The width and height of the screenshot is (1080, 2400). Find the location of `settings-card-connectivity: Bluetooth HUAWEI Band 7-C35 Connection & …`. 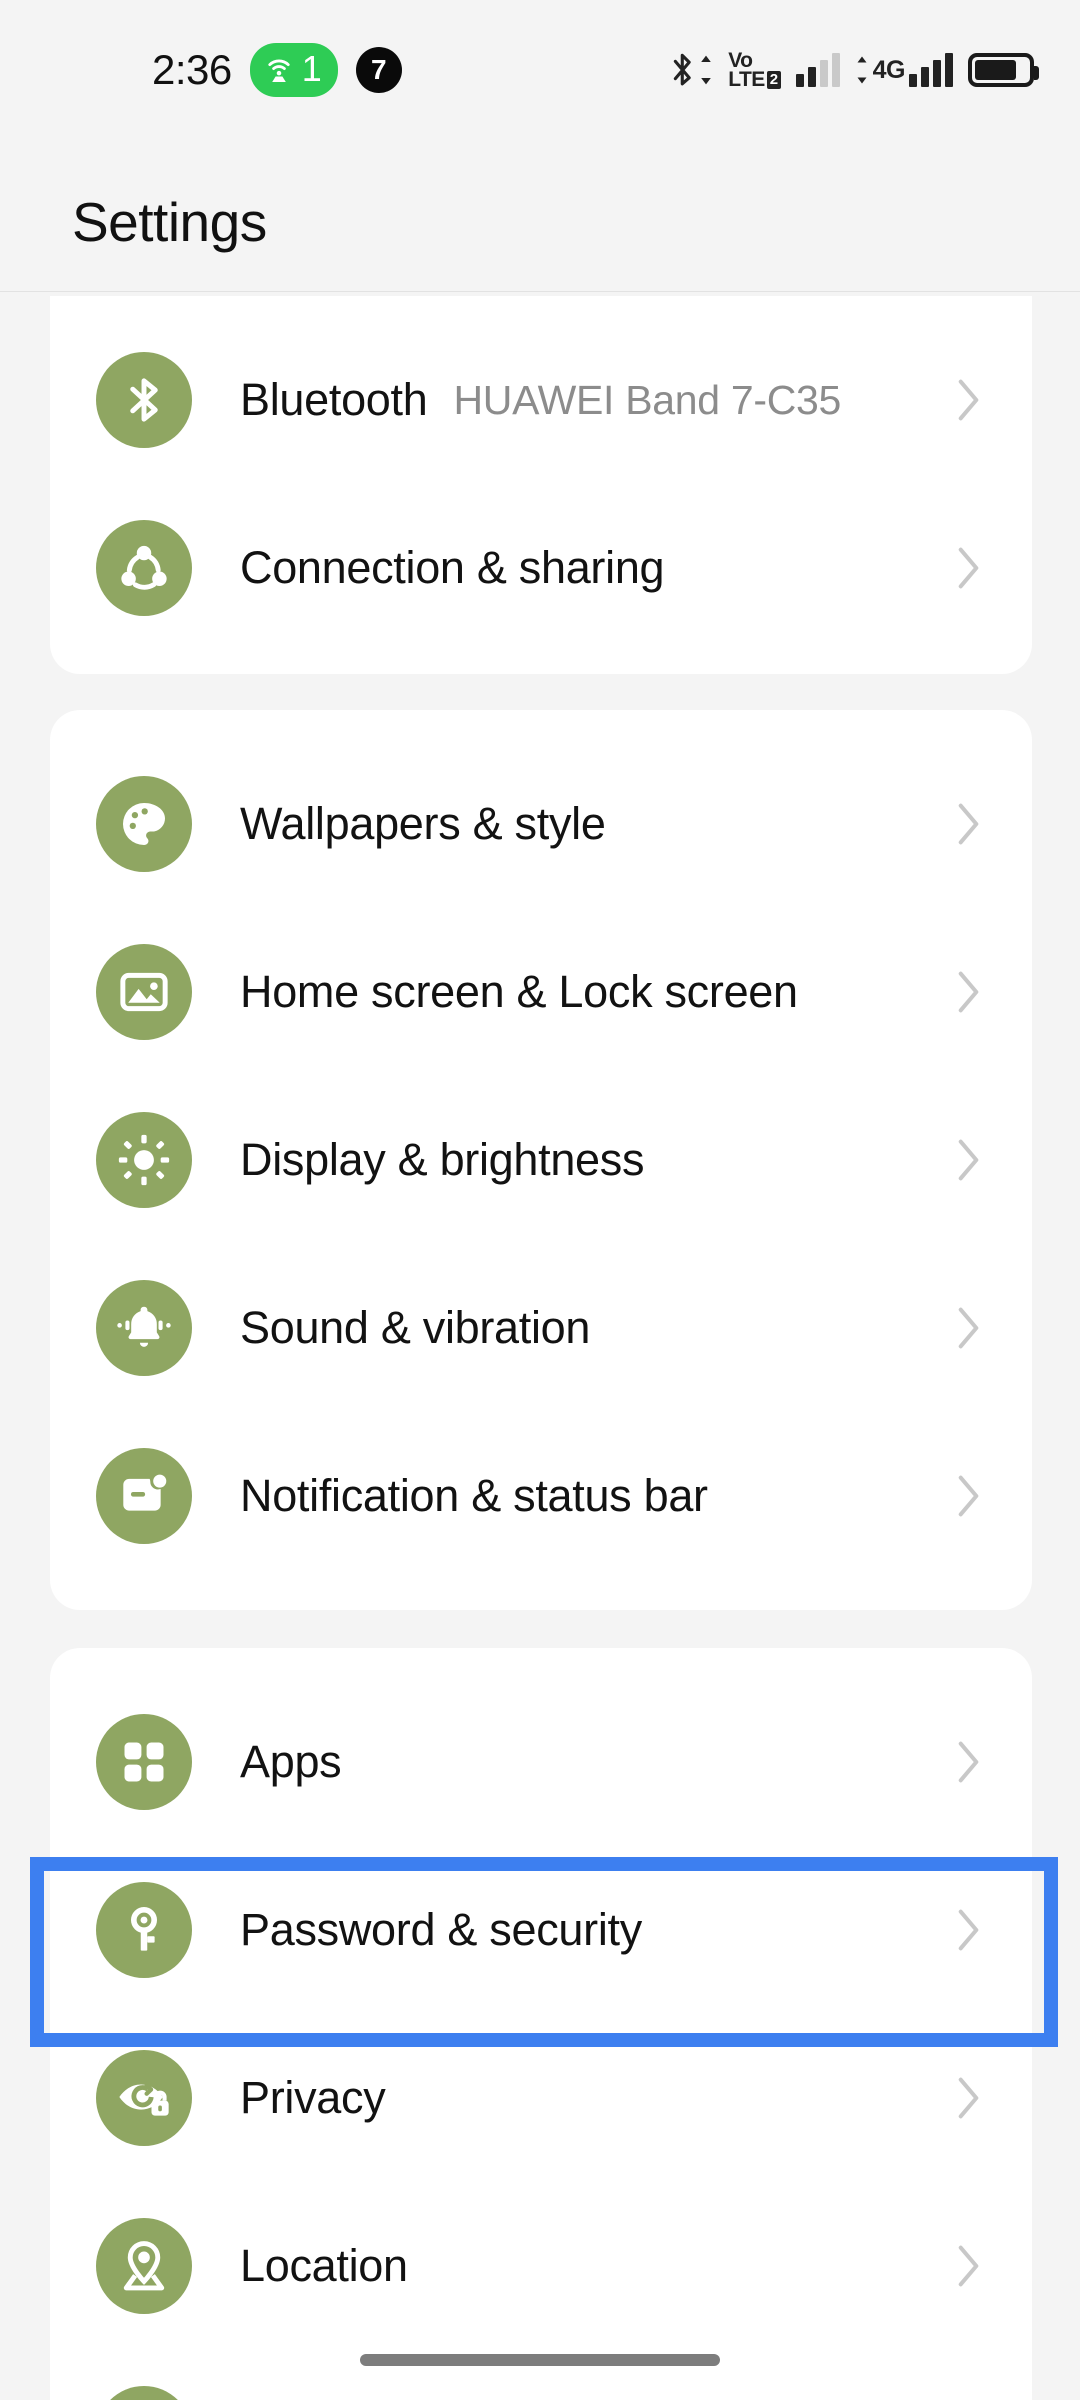

settings-card-connectivity: Bluetooth HUAWEI Band 7-C35 Connection & … is located at coordinates (541, 485).